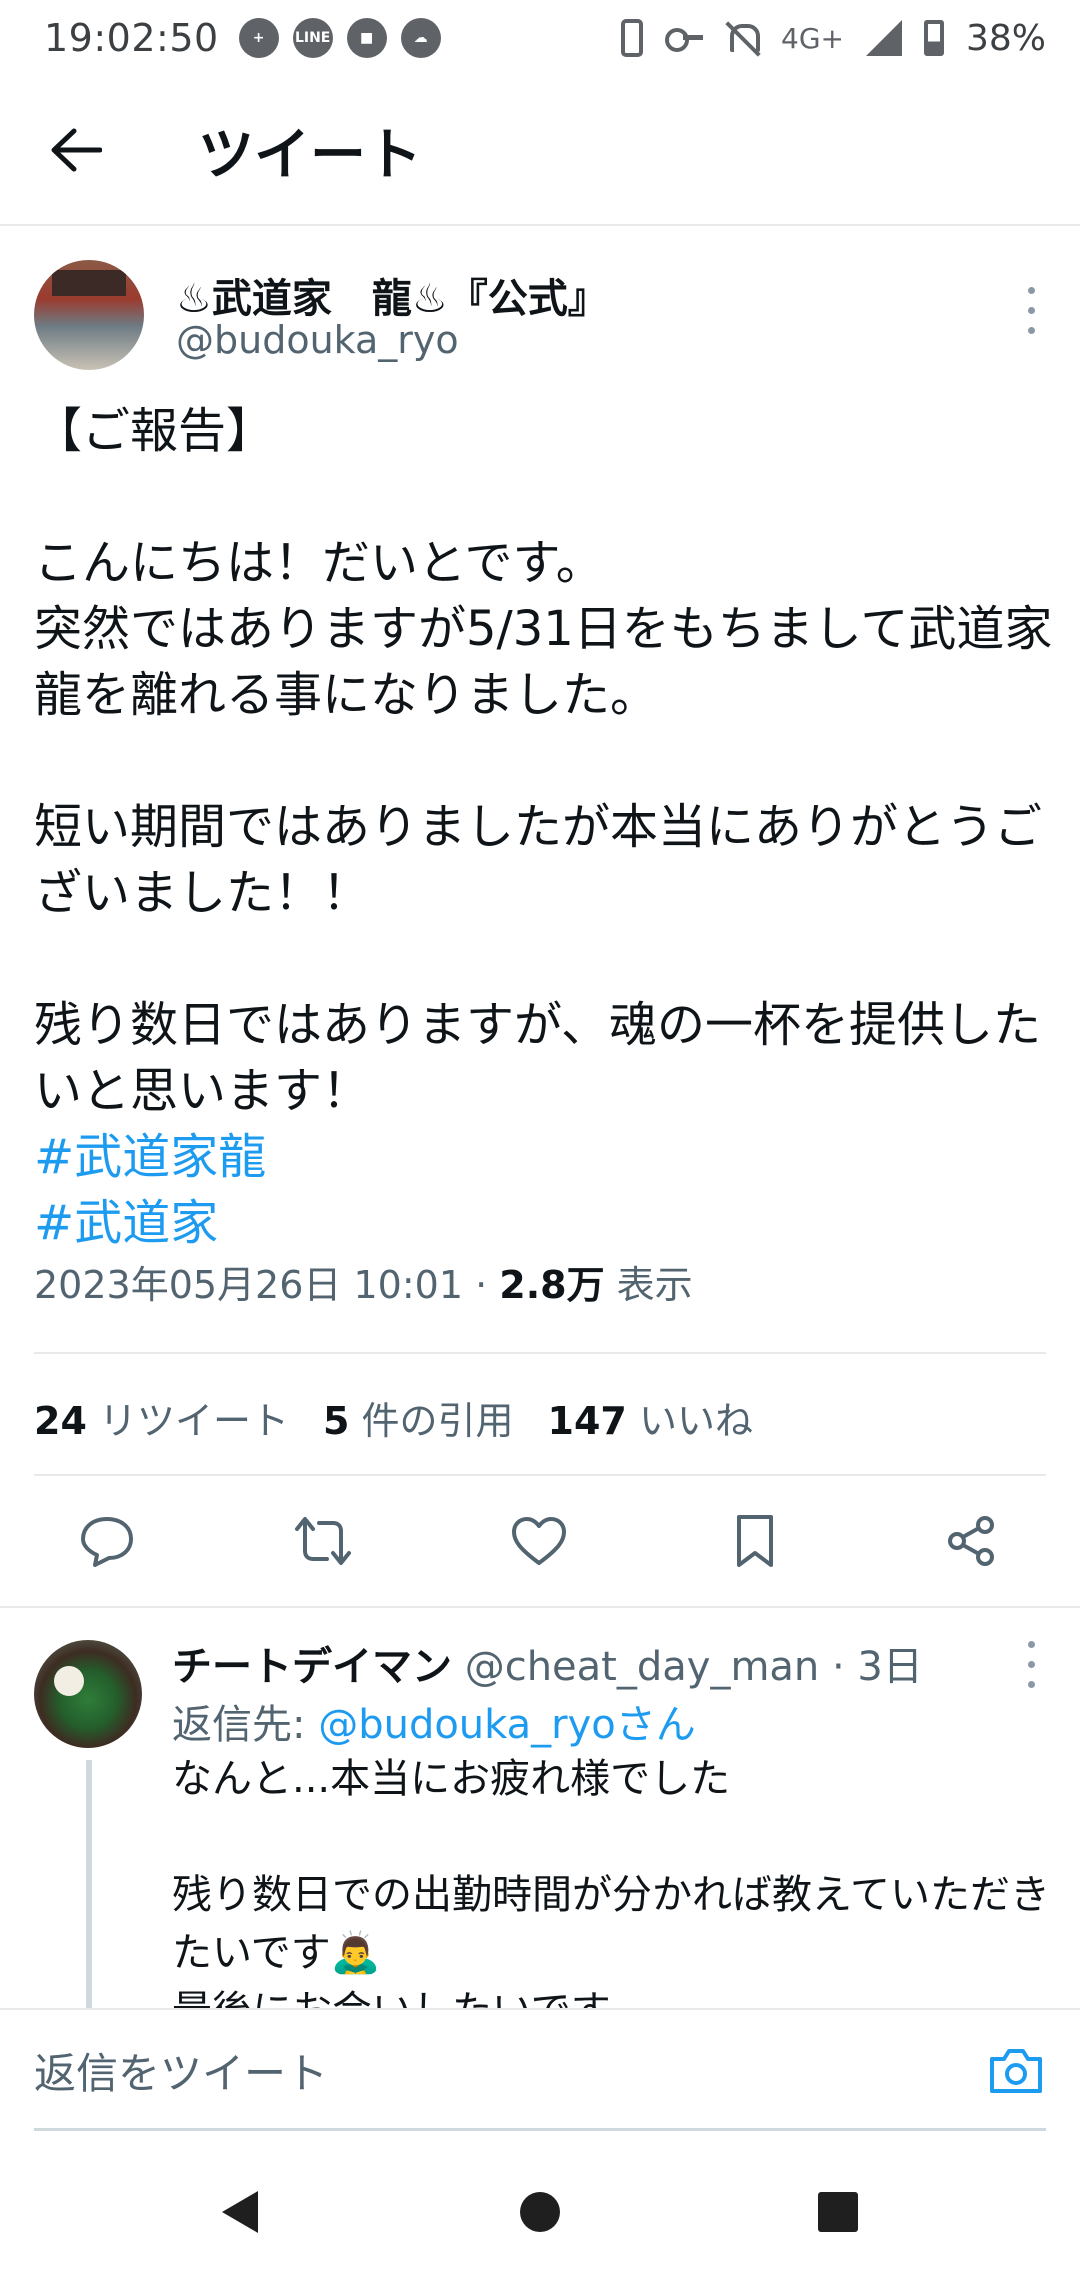 The width and height of the screenshot is (1080, 2280). What do you see at coordinates (540, 151) in the screenshot?
I see `app-header: ツイート` at bounding box center [540, 151].